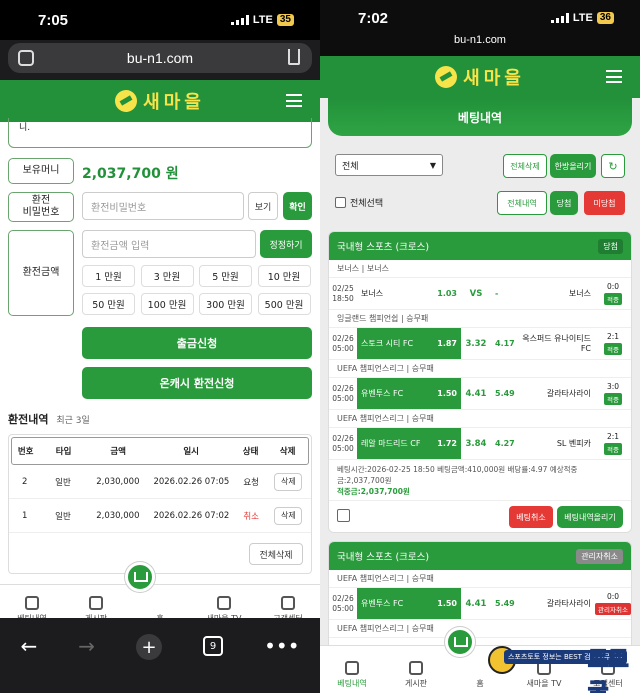  What do you see at coordinates (476, 343) in the screenshot?
I see `draw-odds: 3.32` at bounding box center [476, 343].